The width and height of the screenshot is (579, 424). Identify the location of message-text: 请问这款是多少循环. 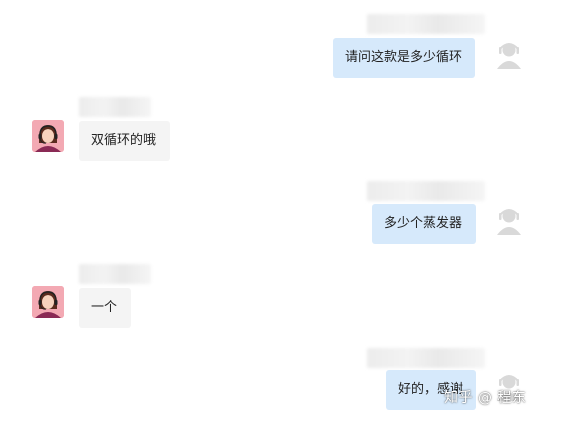
(404, 57).